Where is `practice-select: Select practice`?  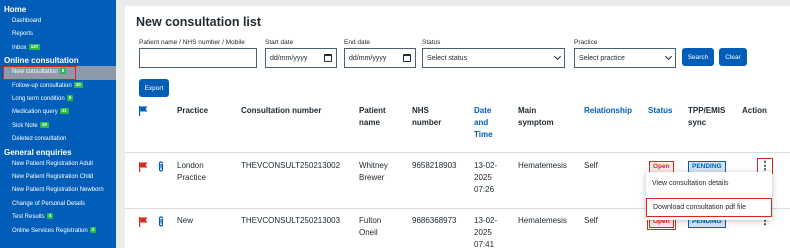 practice-select: Select practice is located at coordinates (625, 58).